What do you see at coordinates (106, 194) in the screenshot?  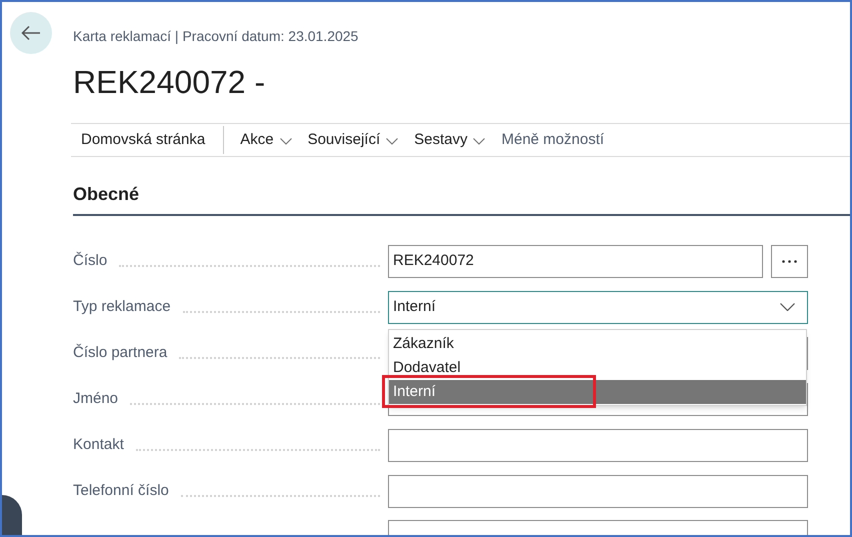 I see `section-title: Obecné` at bounding box center [106, 194].